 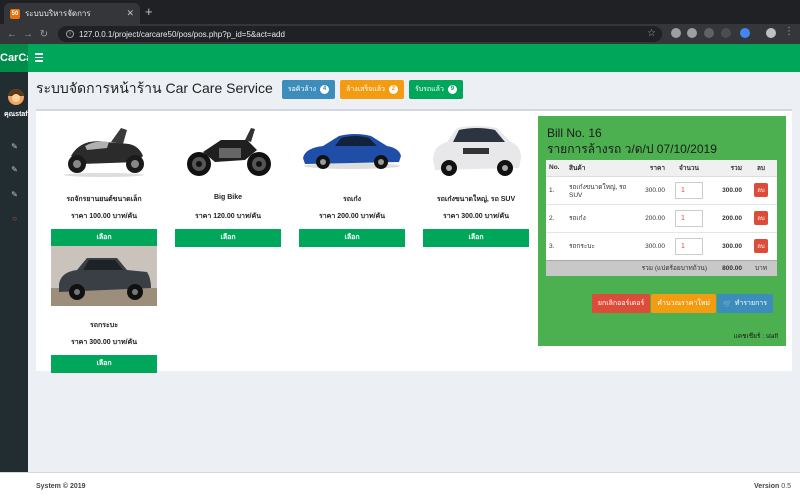 What do you see at coordinates (228, 150) in the screenshot?
I see `bigbike-image` at bounding box center [228, 150].